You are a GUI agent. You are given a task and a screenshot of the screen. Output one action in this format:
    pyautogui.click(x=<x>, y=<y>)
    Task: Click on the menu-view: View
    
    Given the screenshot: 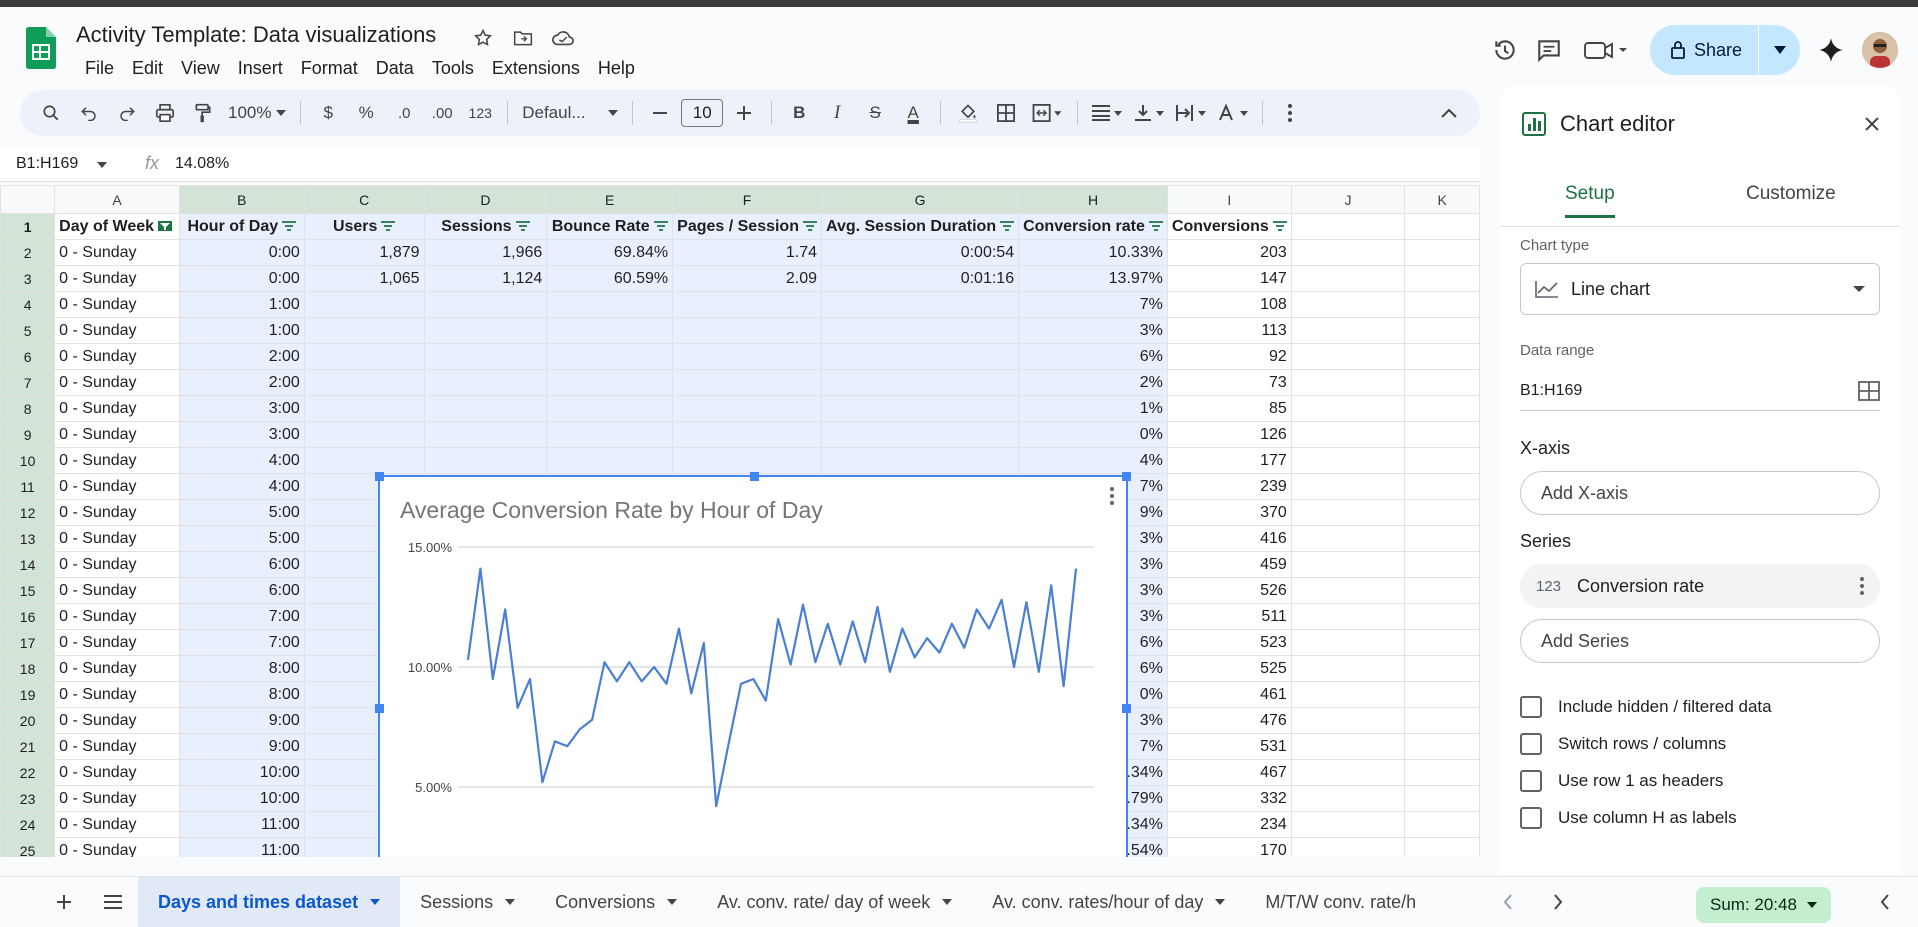 What is the action you would take?
    pyautogui.click(x=200, y=68)
    